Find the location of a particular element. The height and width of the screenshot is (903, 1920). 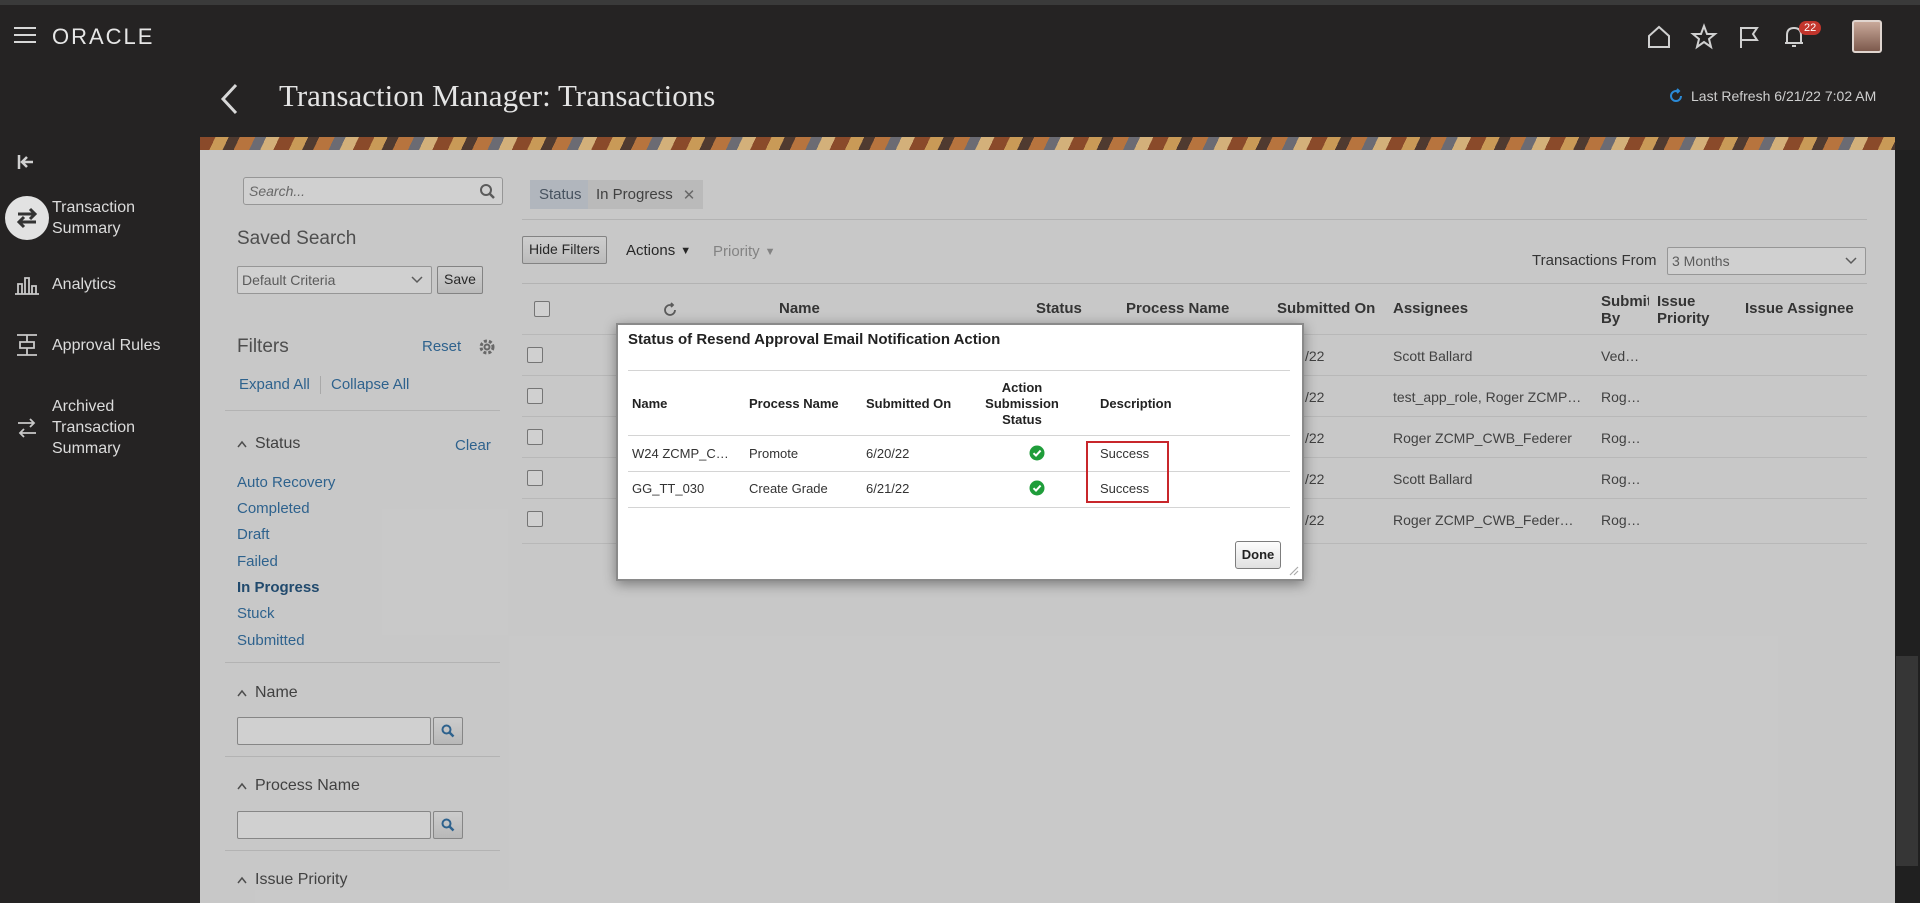

highlight-annotation-box is located at coordinates (1127, 472).